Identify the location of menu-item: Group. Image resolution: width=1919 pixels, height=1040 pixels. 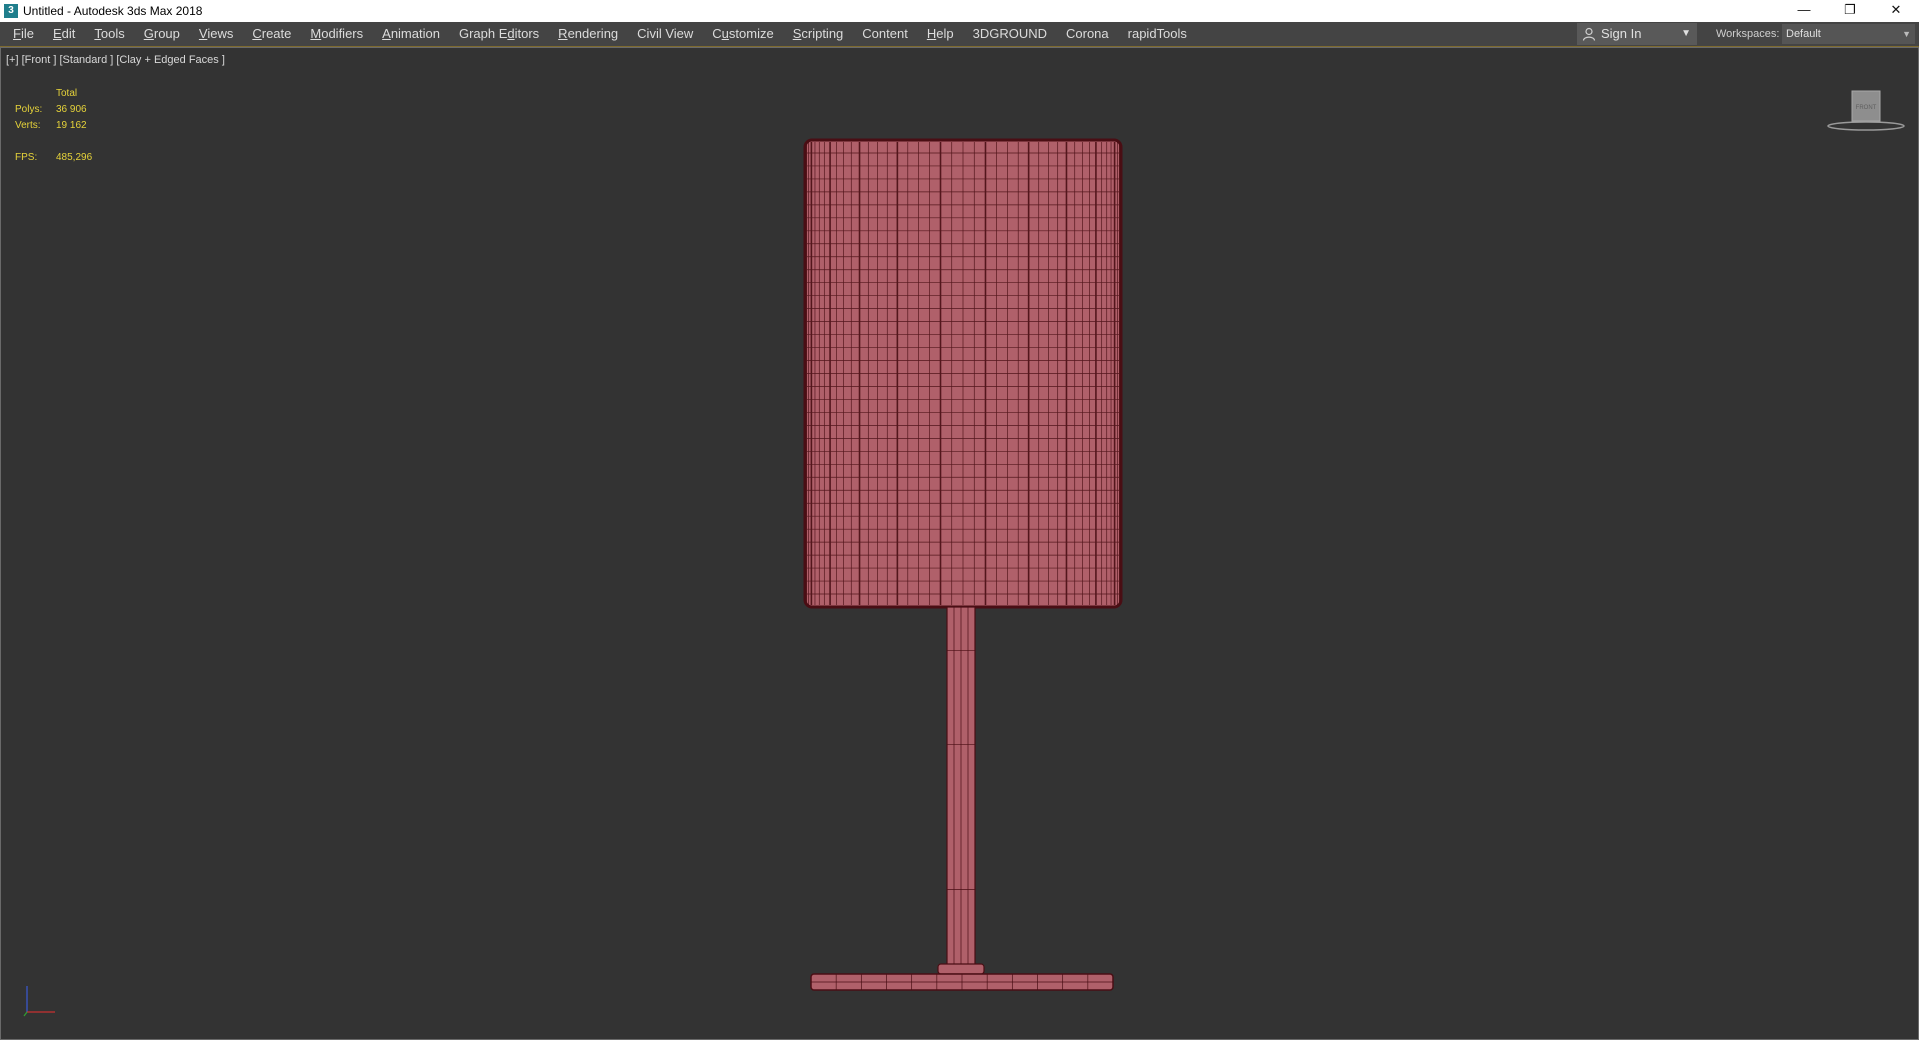
(164, 34).